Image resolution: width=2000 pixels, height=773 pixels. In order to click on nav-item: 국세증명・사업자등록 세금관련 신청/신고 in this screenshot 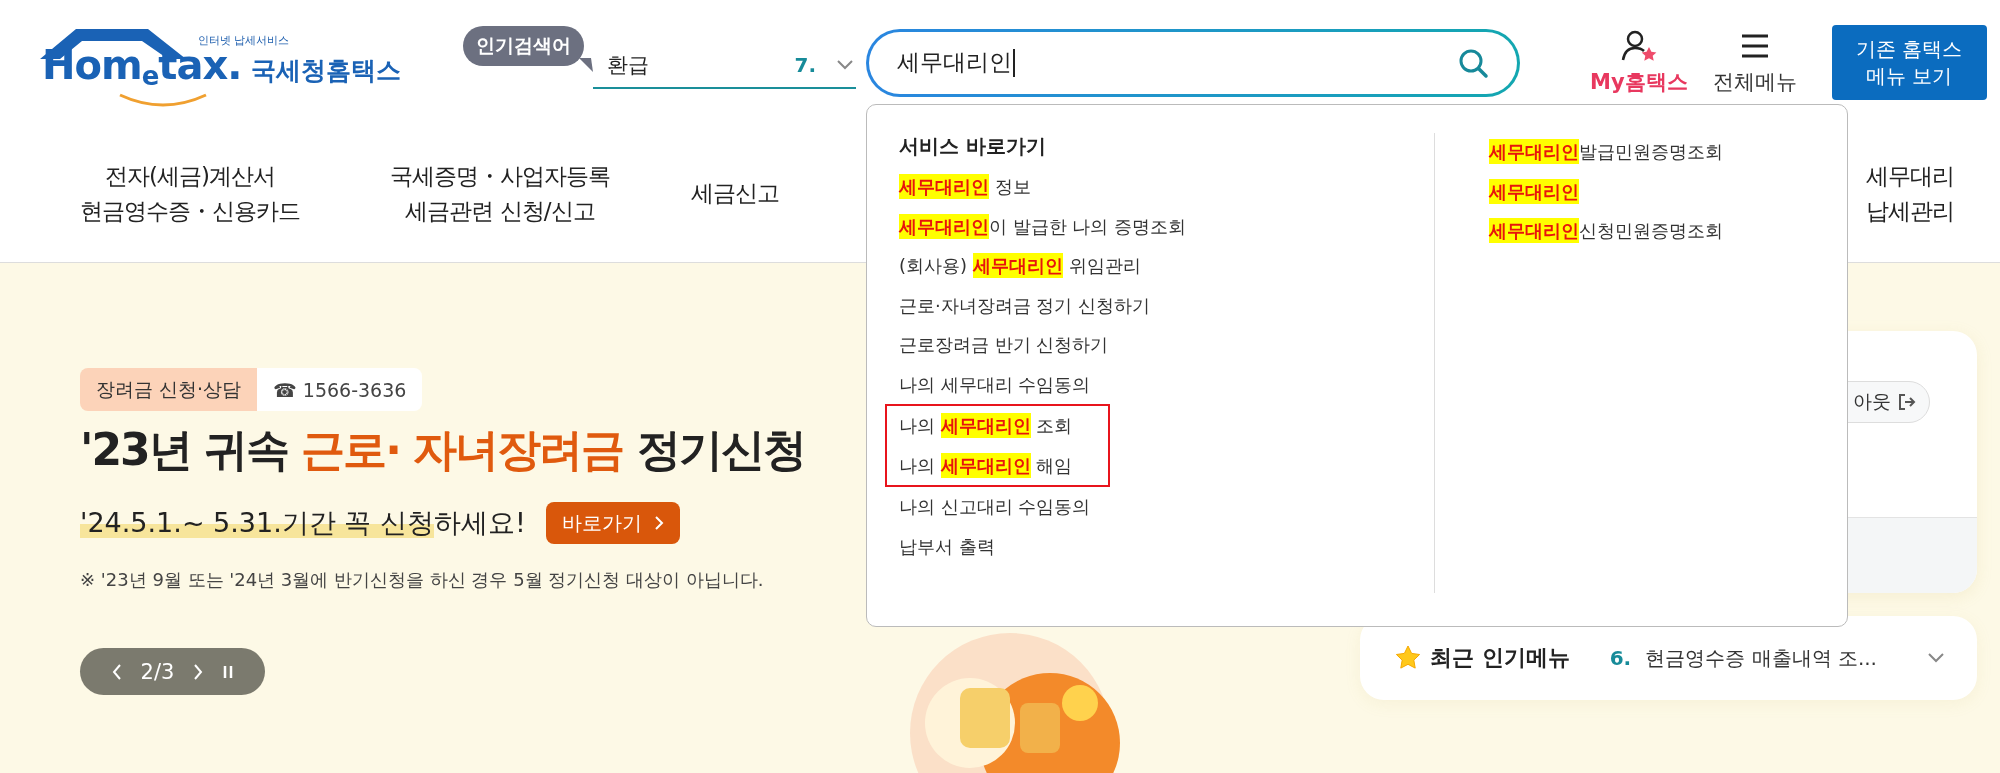, I will do `click(500, 193)`.